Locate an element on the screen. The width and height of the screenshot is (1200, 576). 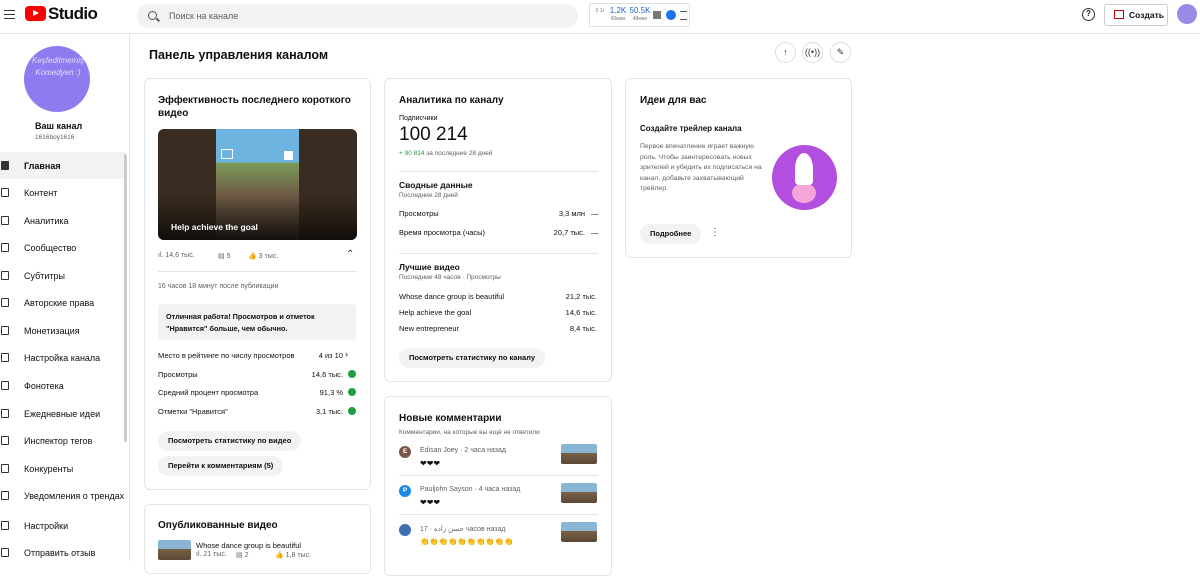
sidebar-item-customization: Настройка канала is located at coordinates (63, 357).